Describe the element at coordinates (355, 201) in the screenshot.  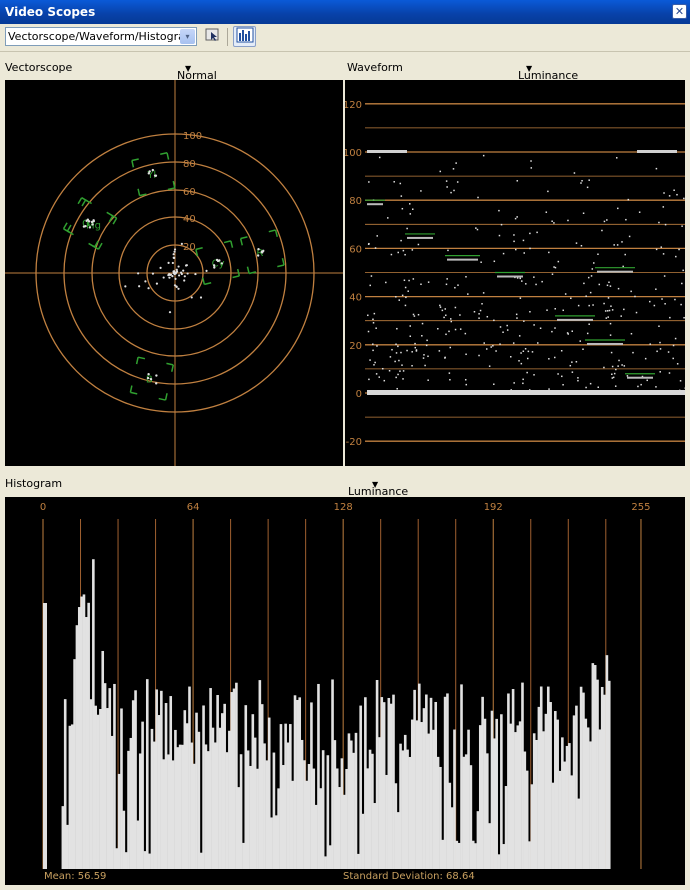
I see `waveform-tick-label: 80` at that location.